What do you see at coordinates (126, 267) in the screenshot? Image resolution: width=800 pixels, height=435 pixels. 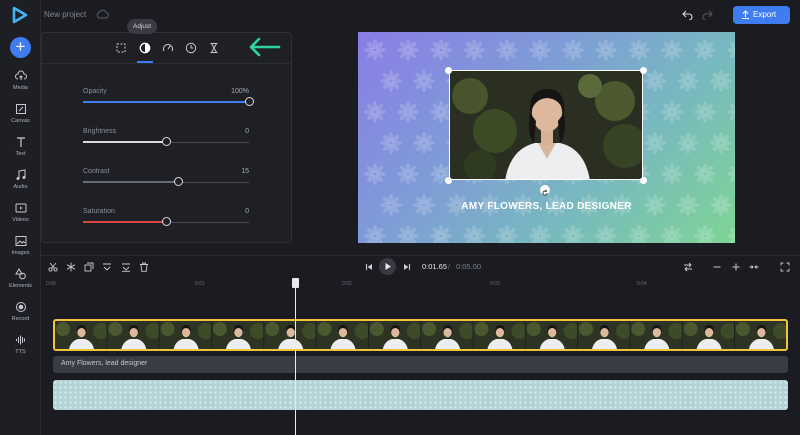 I see `send-backward-icon` at bounding box center [126, 267].